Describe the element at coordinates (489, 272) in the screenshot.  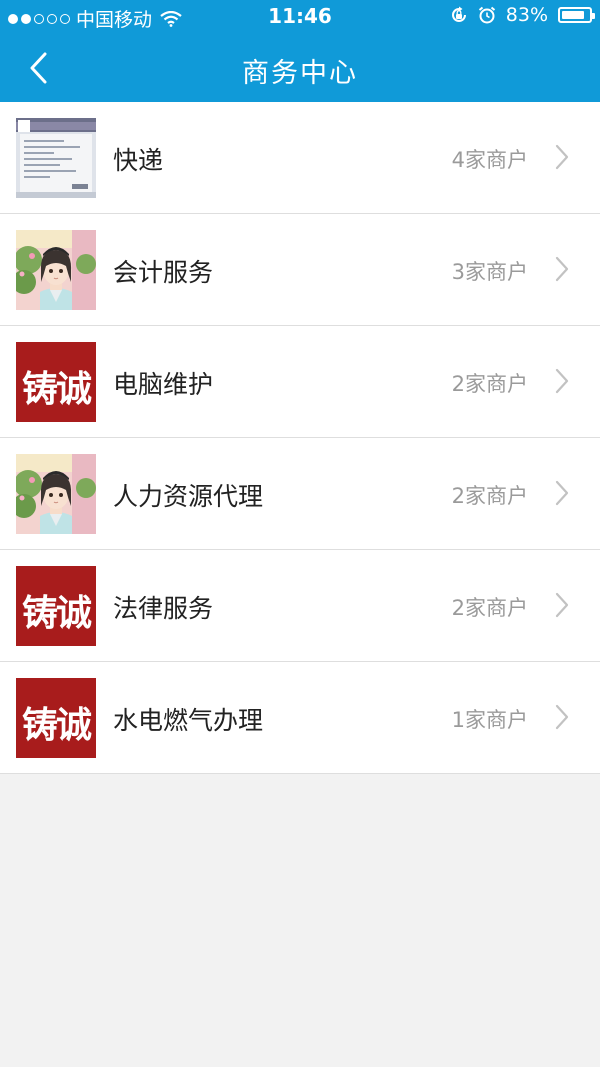
I see `merchant-count: 3家商户` at that location.